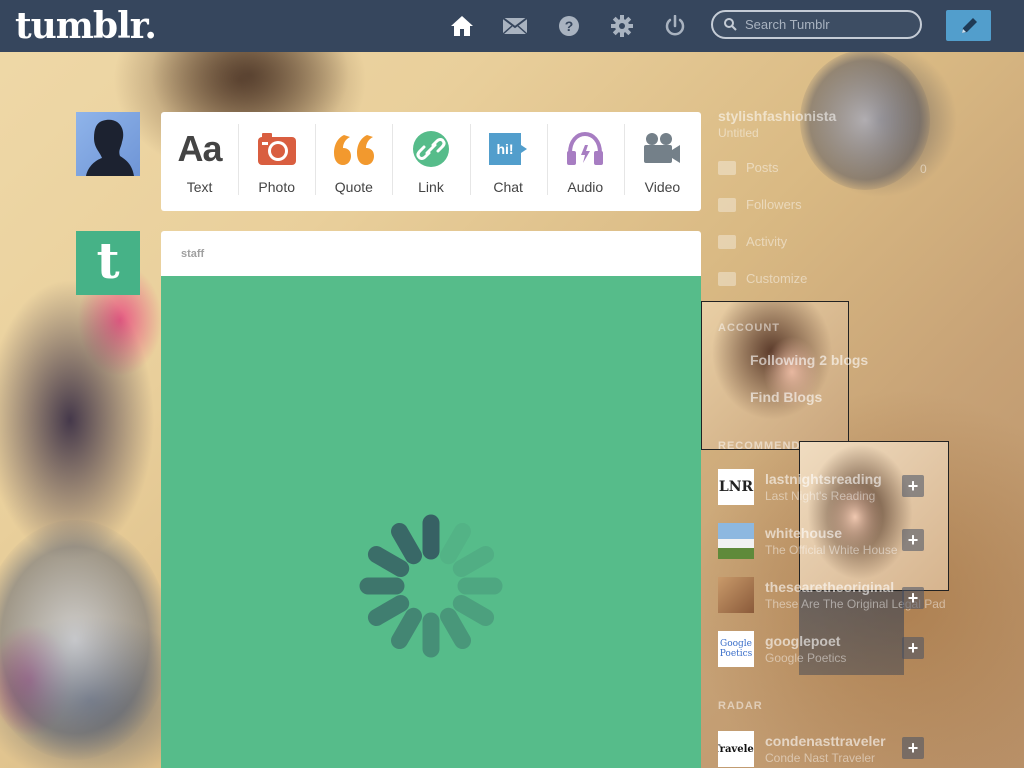  What do you see at coordinates (825, 741) in the screenshot?
I see `blog-name: condenasttraveler` at bounding box center [825, 741].